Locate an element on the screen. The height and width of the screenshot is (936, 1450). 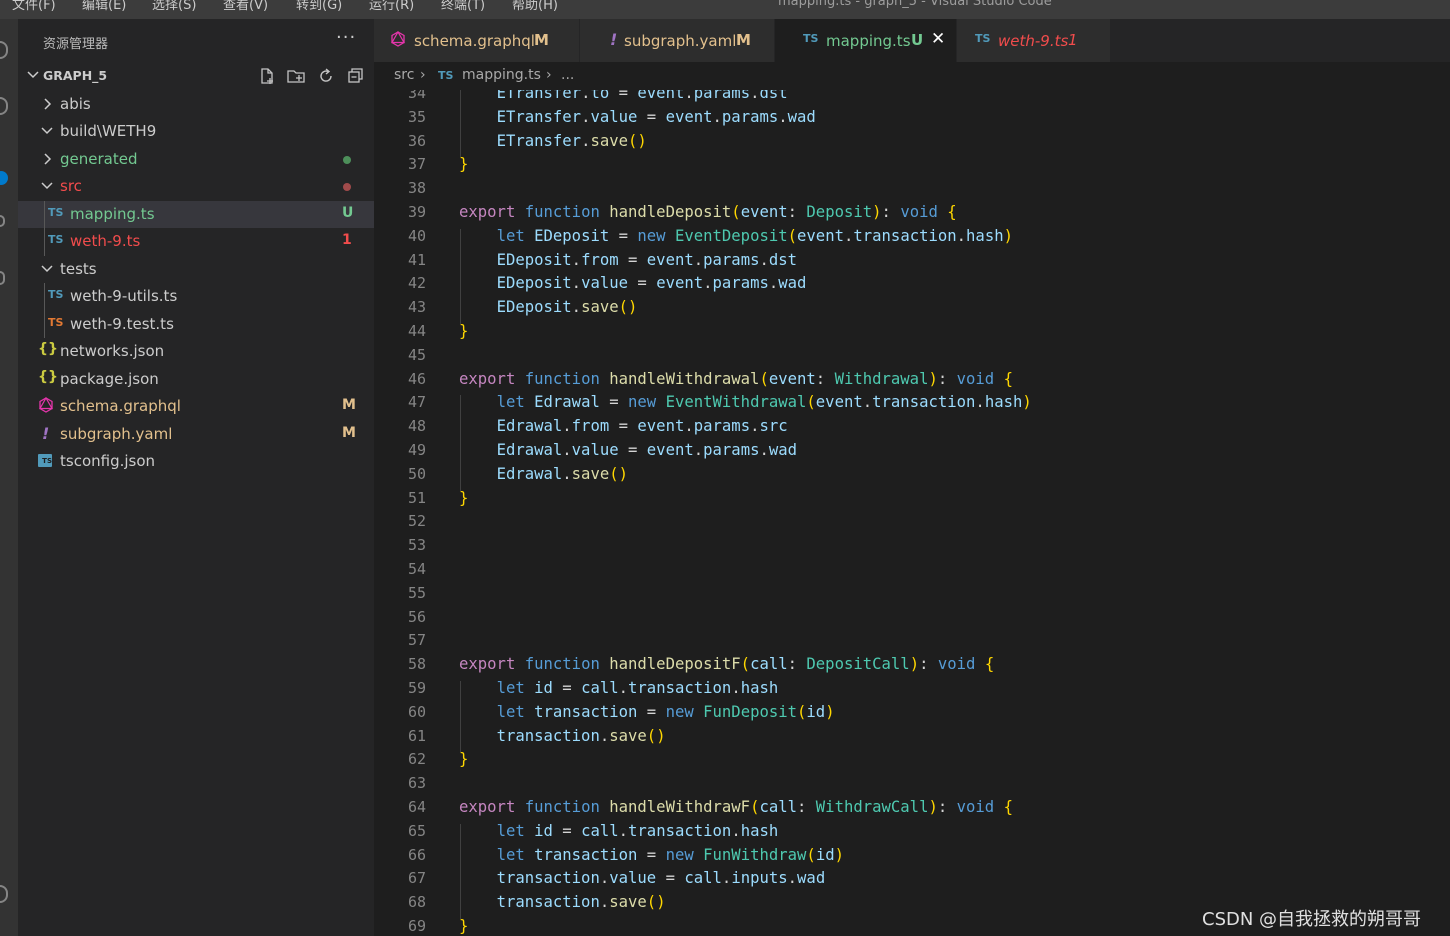
tree-item-label: subgraph.yaml is located at coordinates (116, 434).